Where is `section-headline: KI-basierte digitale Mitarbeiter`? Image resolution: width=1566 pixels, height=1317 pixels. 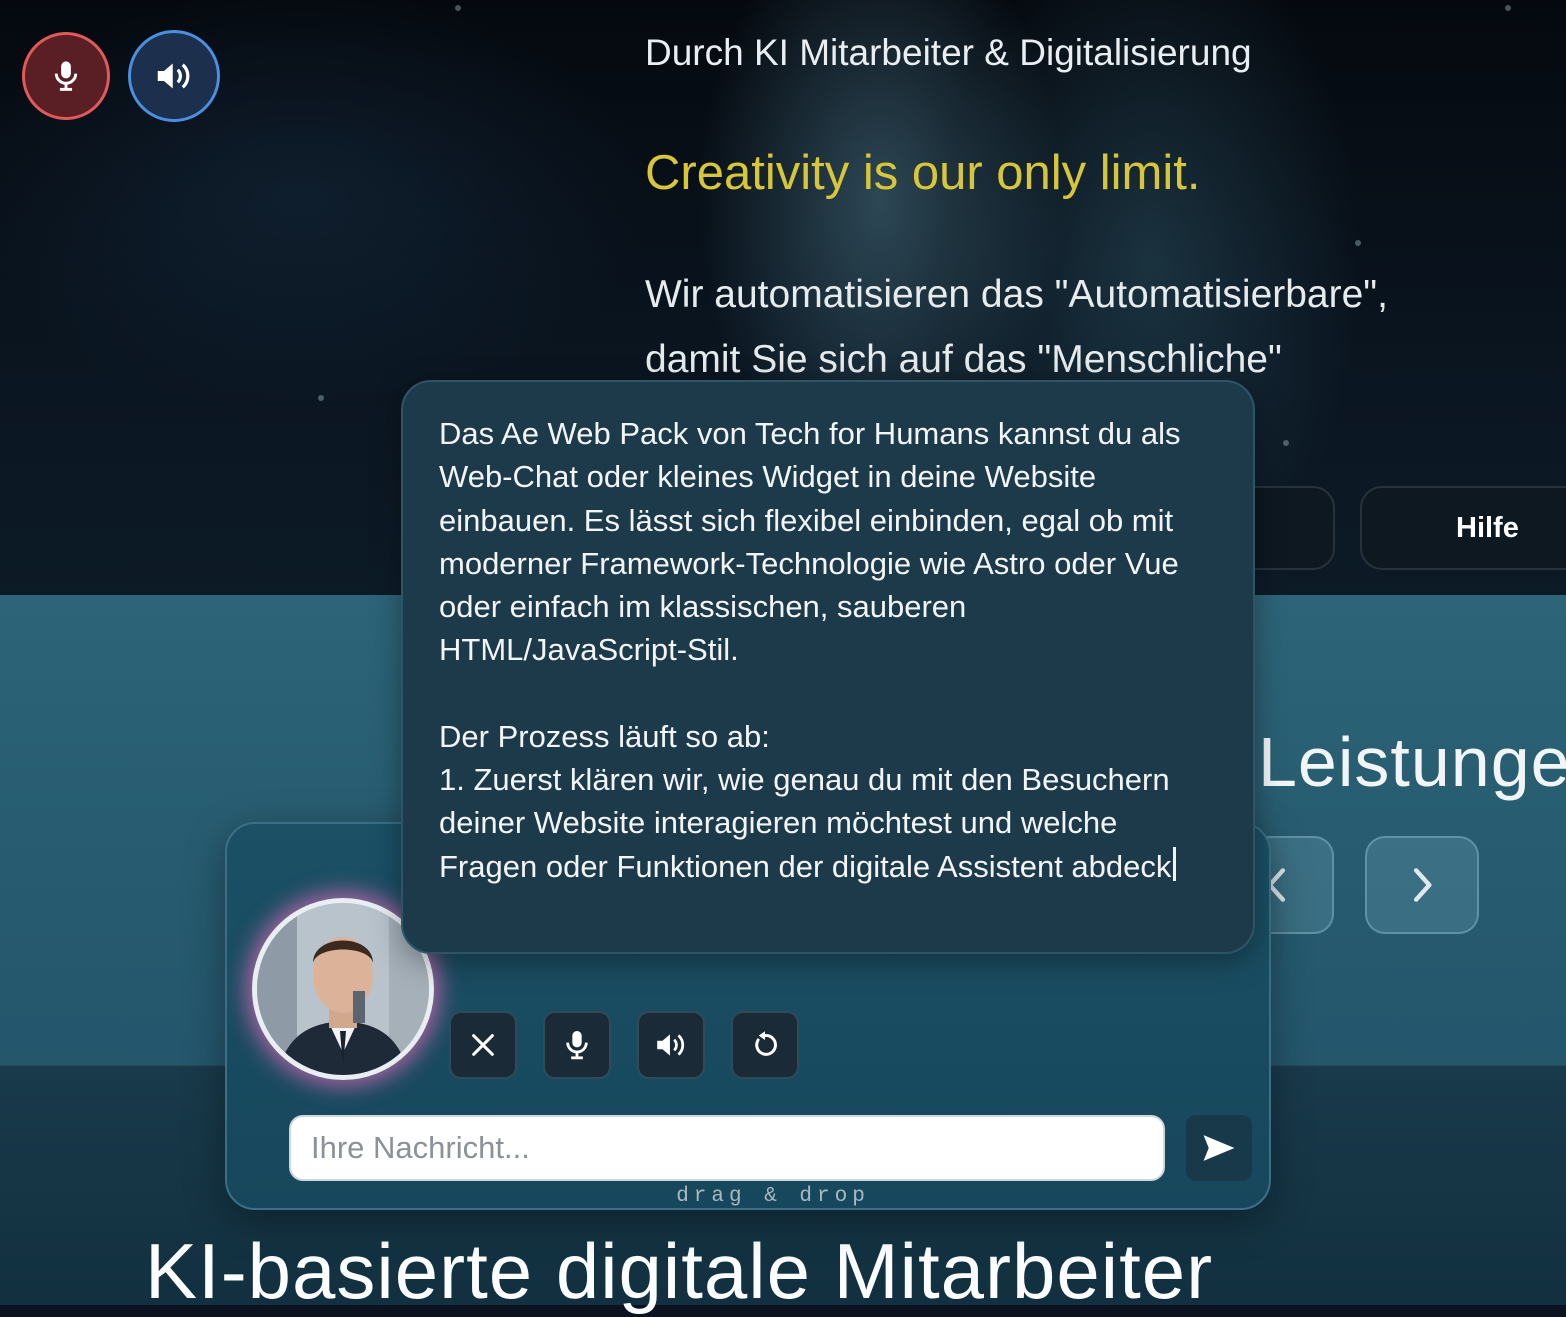 section-headline: KI-basierte digitale Mitarbeiter is located at coordinates (679, 1271).